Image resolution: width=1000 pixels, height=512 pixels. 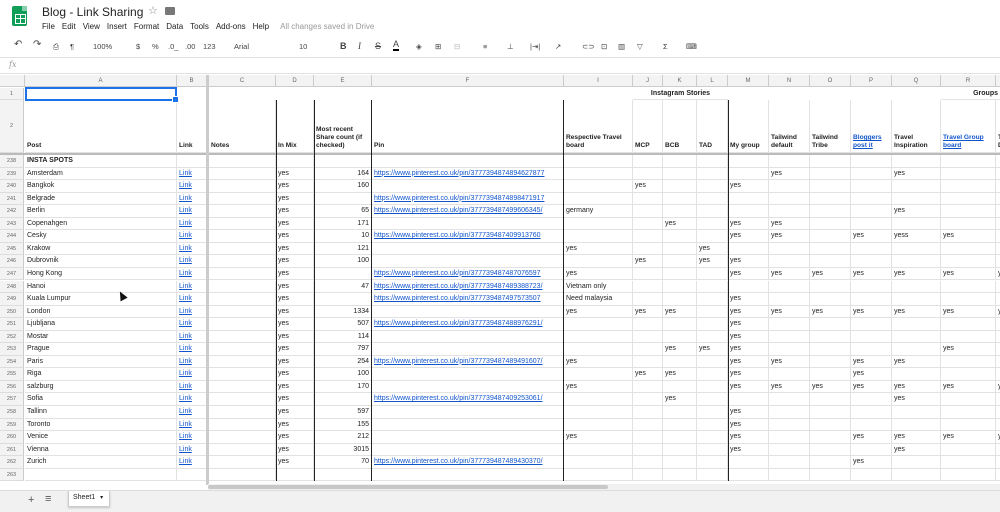 I want to click on percent-format-button: %, so click(x=155, y=46).